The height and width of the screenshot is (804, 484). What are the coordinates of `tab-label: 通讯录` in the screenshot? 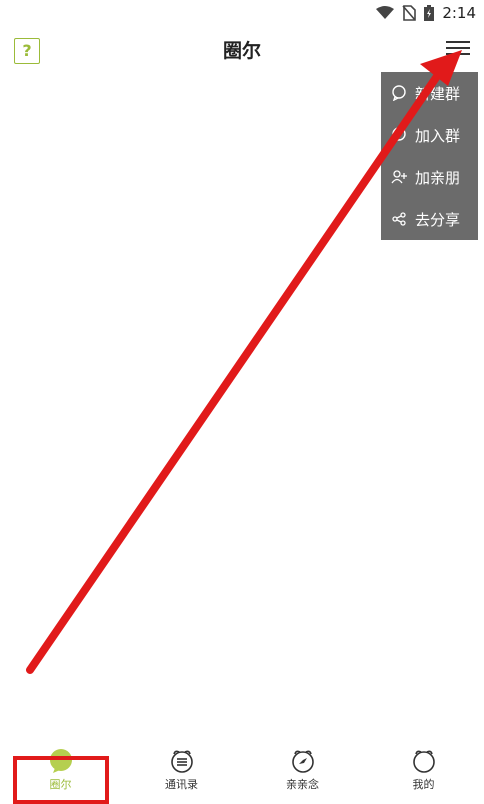 It's located at (181, 784).